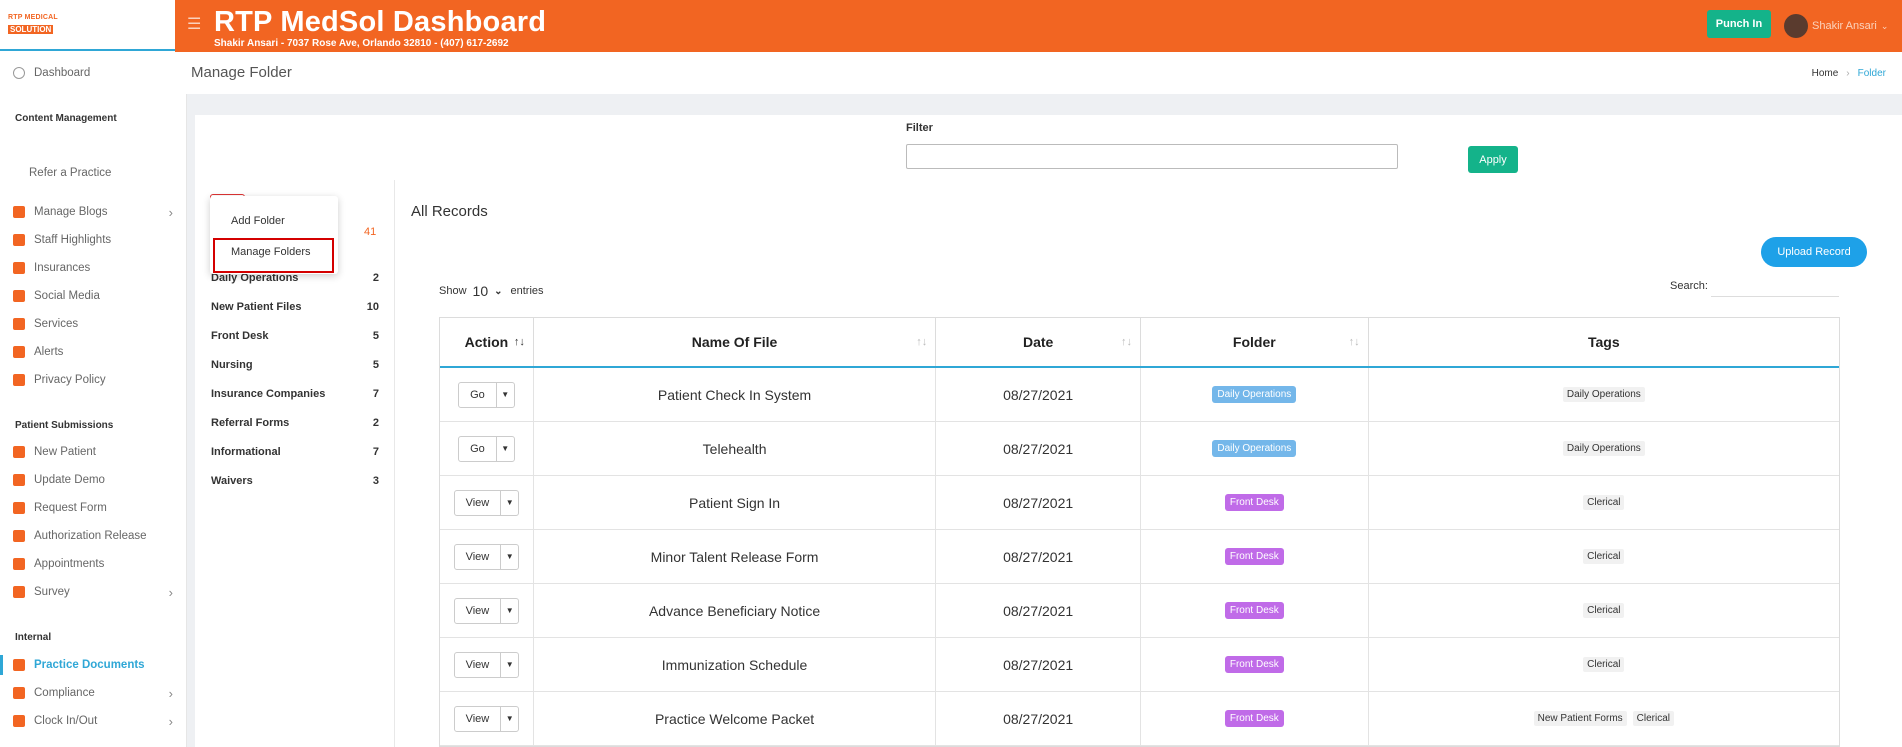 This screenshot has width=1902, height=747. What do you see at coordinates (1739, 24) in the screenshot?
I see `punch-in-button: Punch In` at bounding box center [1739, 24].